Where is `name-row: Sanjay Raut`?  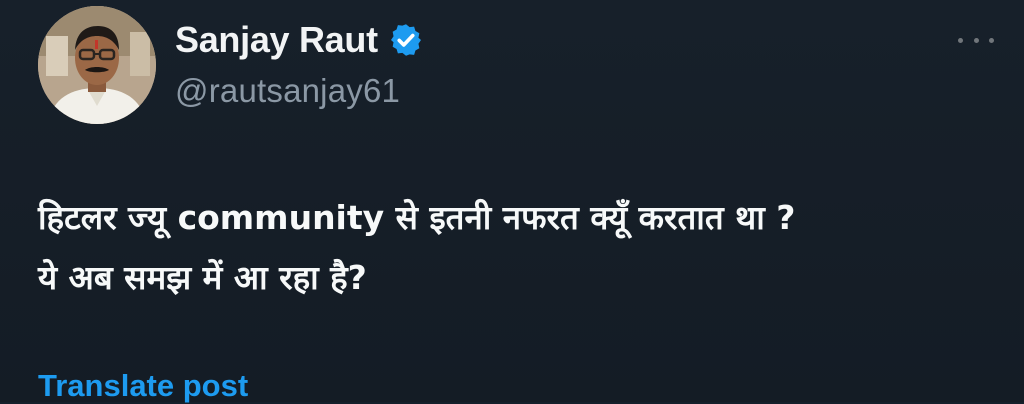 name-row: Sanjay Raut is located at coordinates (299, 40).